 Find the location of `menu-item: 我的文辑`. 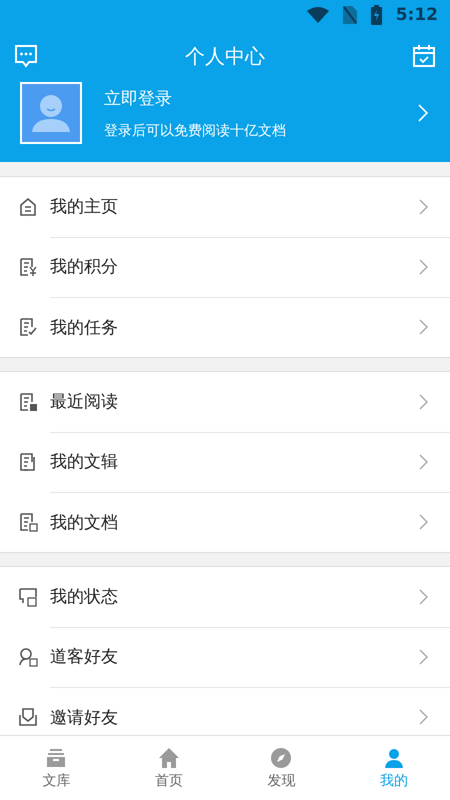

menu-item: 我的文辑 is located at coordinates (225, 462).